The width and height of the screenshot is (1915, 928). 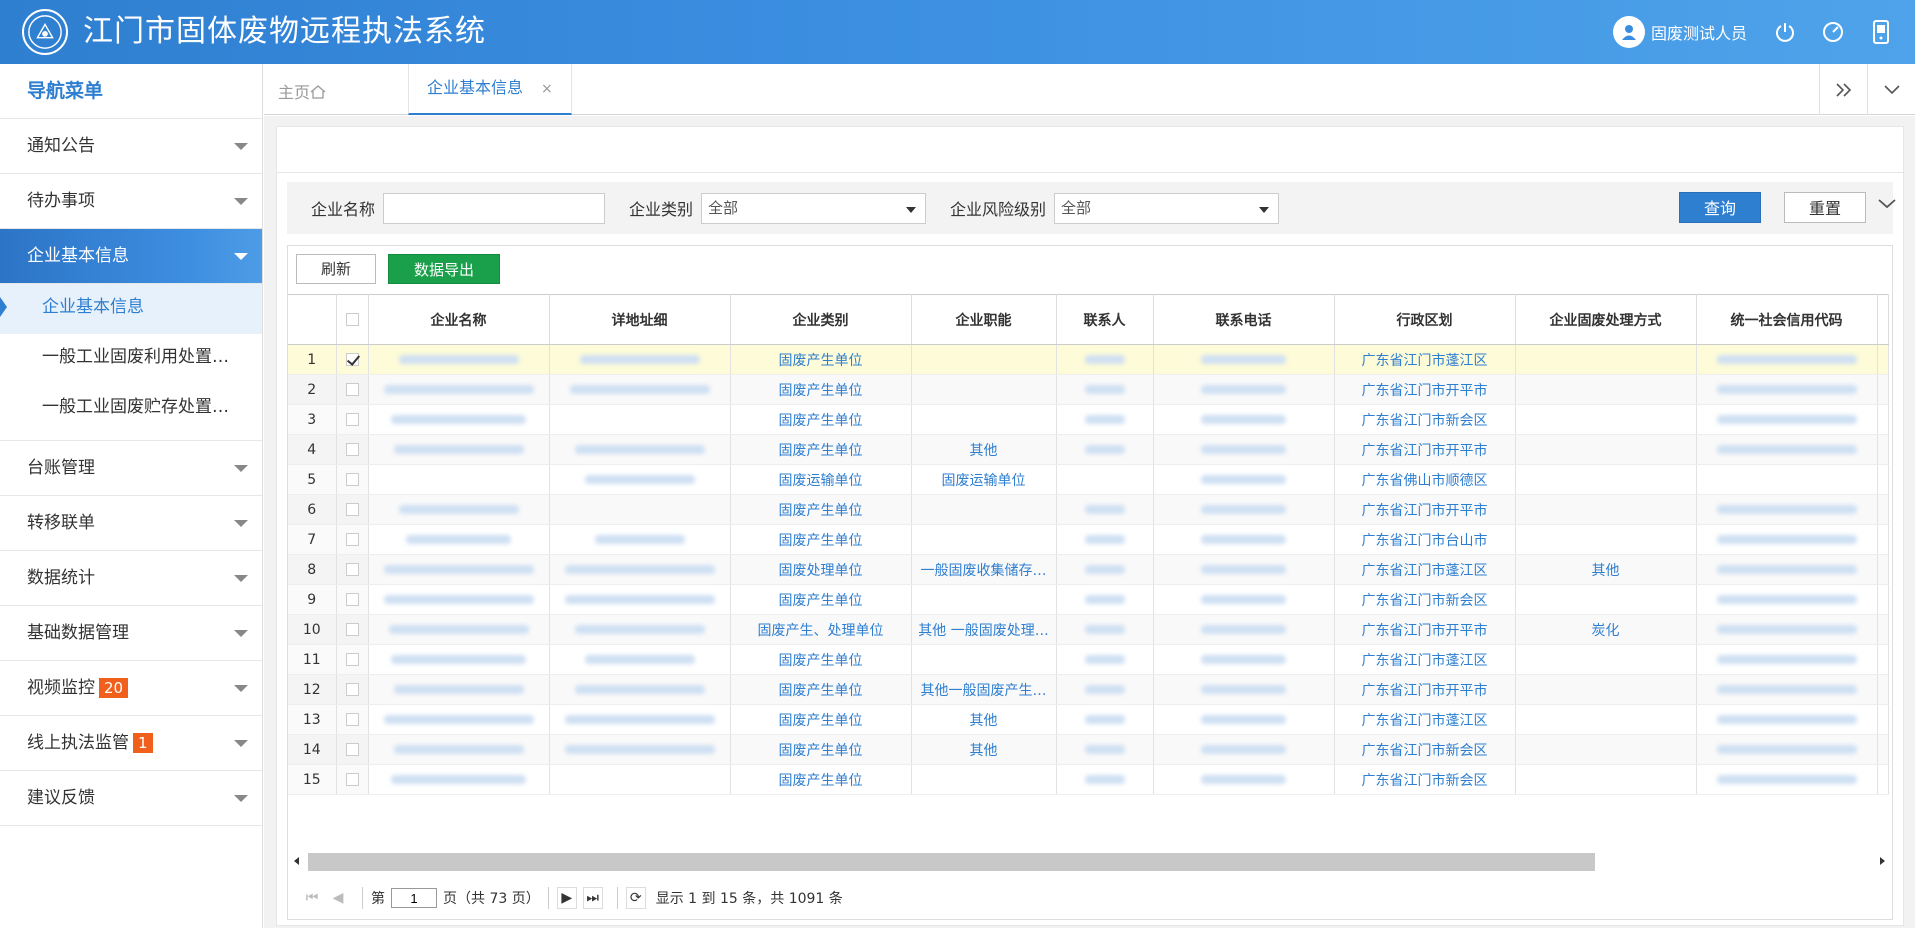 What do you see at coordinates (1090, 861) in the screenshot?
I see `horizontal-scrollbar` at bounding box center [1090, 861].